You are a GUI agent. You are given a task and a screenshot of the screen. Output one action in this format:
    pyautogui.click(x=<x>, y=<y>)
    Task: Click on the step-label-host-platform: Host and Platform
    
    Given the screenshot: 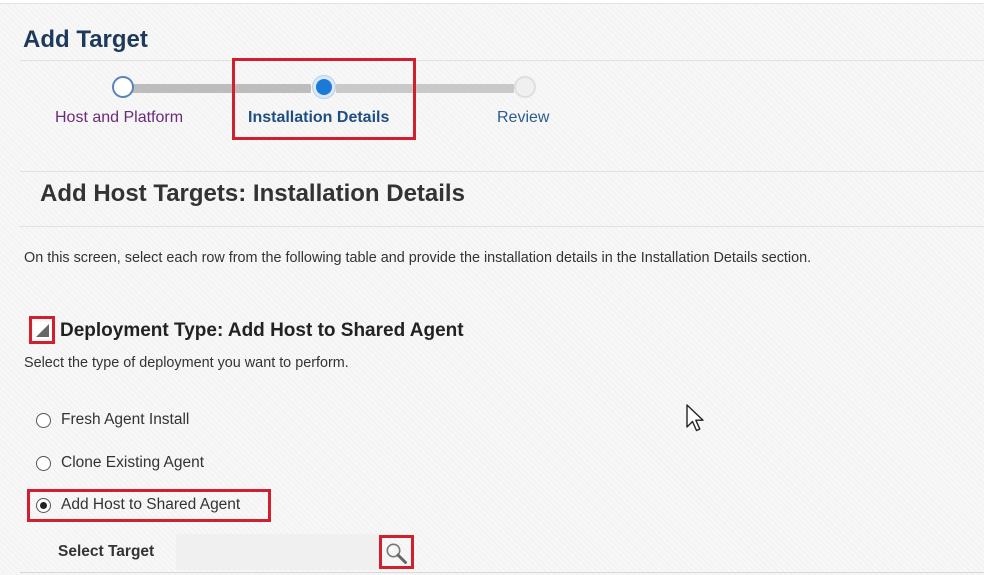 What is the action you would take?
    pyautogui.click(x=119, y=118)
    